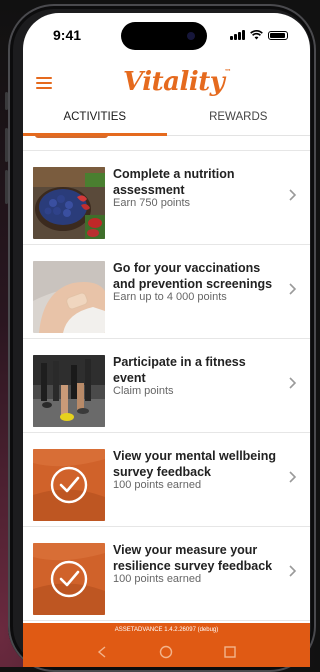  I want to click on tab-bar: ACTIVITIES REWARDS, so click(166, 120).